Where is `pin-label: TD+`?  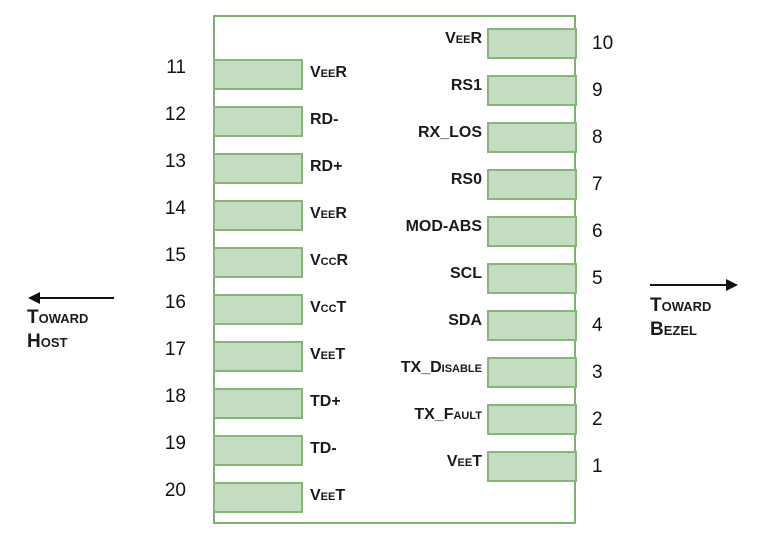
pin-label: TD+ is located at coordinates (325, 401).